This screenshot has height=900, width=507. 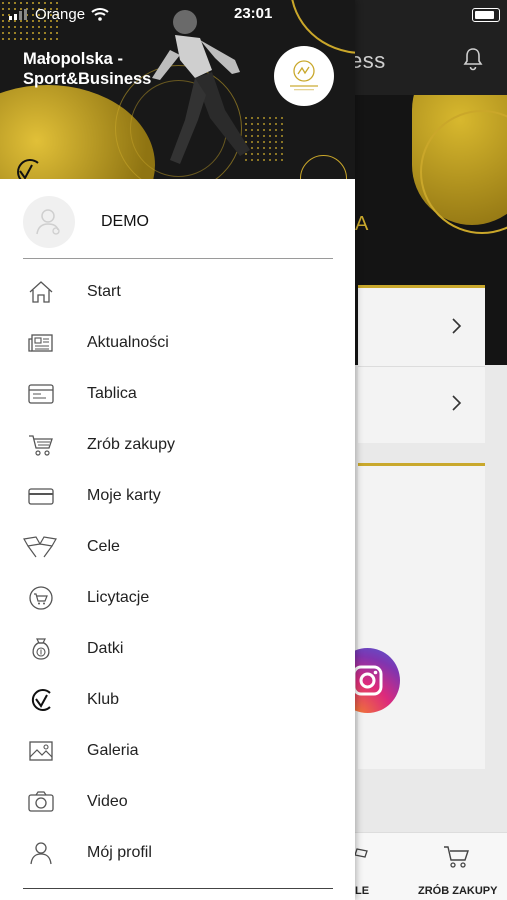 I want to click on user-name: DEMO, so click(x=125, y=221).